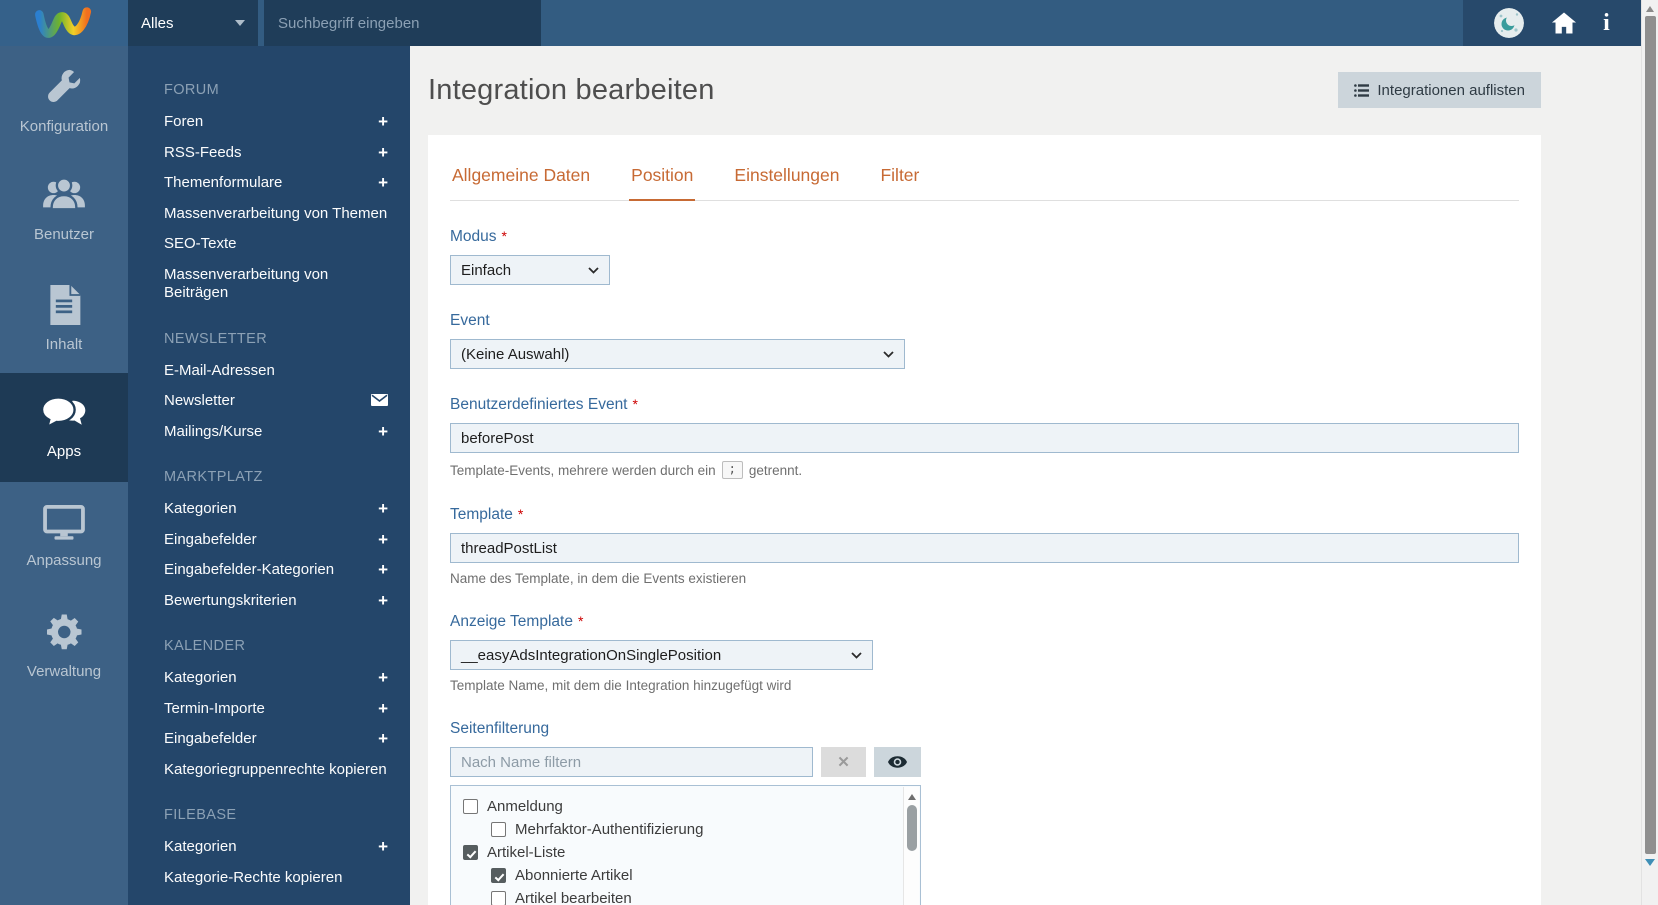  I want to click on info-button: i, so click(1606, 23).